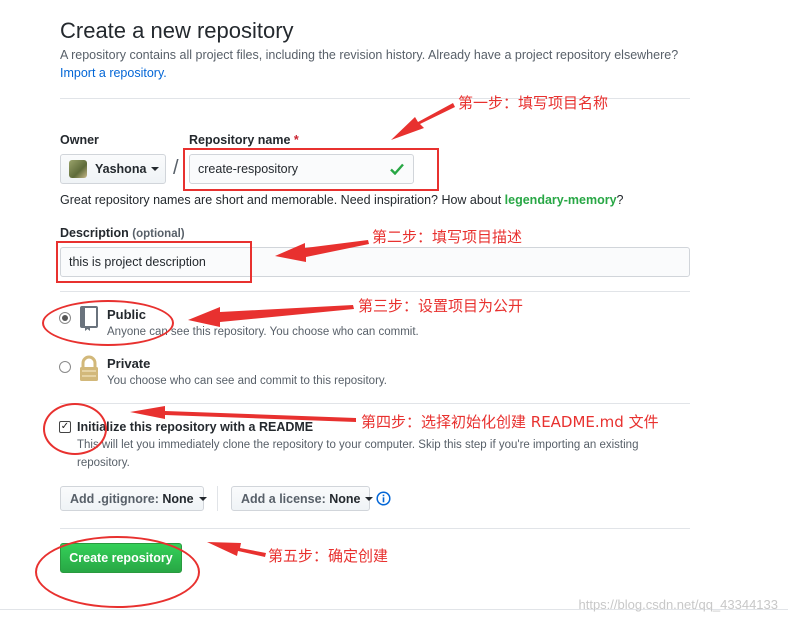 Image resolution: width=788 pixels, height=624 pixels. What do you see at coordinates (322, 251) in the screenshot?
I see `arrow-step2` at bounding box center [322, 251].